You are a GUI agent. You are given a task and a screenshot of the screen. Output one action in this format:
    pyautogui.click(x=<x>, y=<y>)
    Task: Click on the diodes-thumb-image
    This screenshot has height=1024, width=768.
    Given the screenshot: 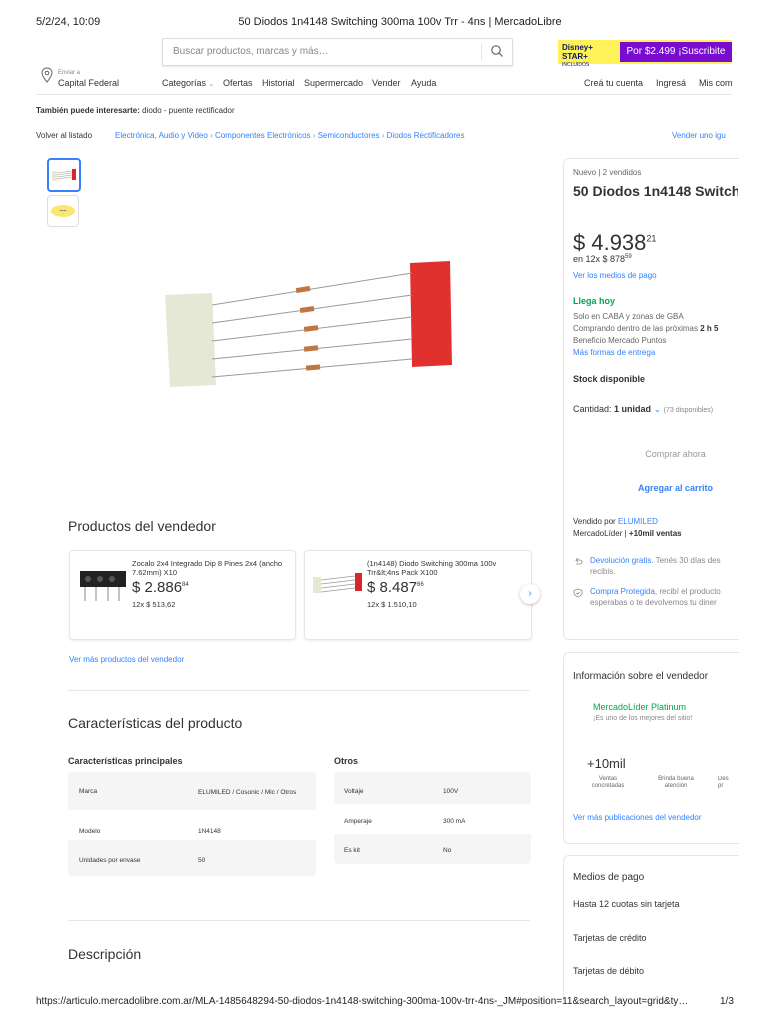 What is the action you would take?
    pyautogui.click(x=64, y=175)
    